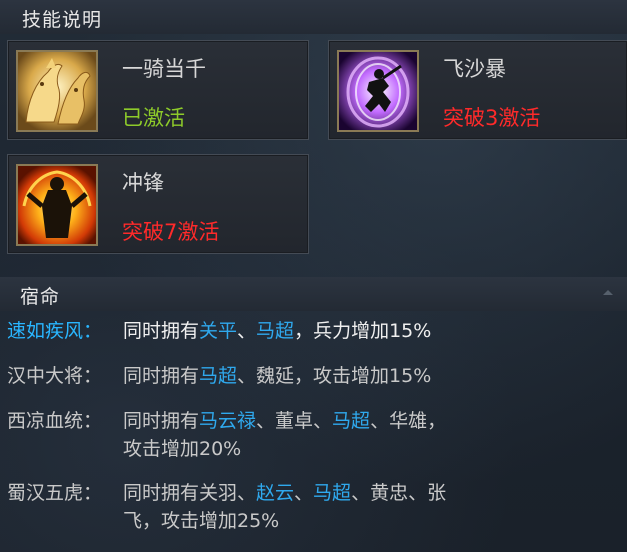  Describe the element at coordinates (57, 91) in the screenshot. I see `golden-horses-icon` at that location.